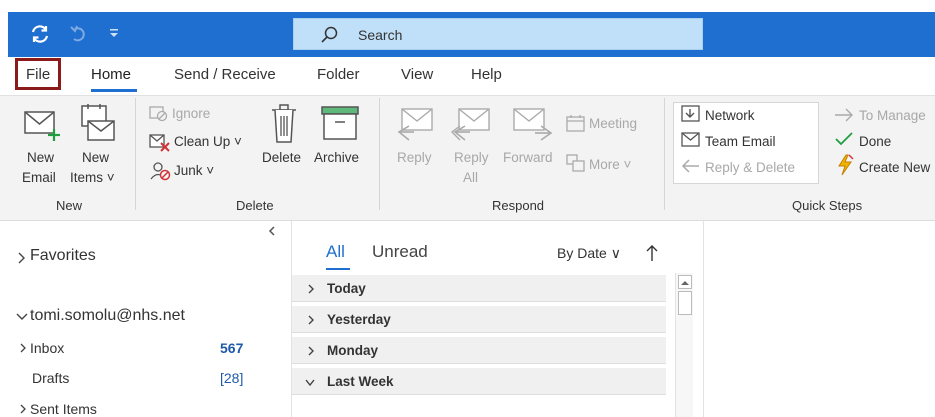 This screenshot has width=935, height=417. I want to click on archive-label: Archive, so click(336, 157).